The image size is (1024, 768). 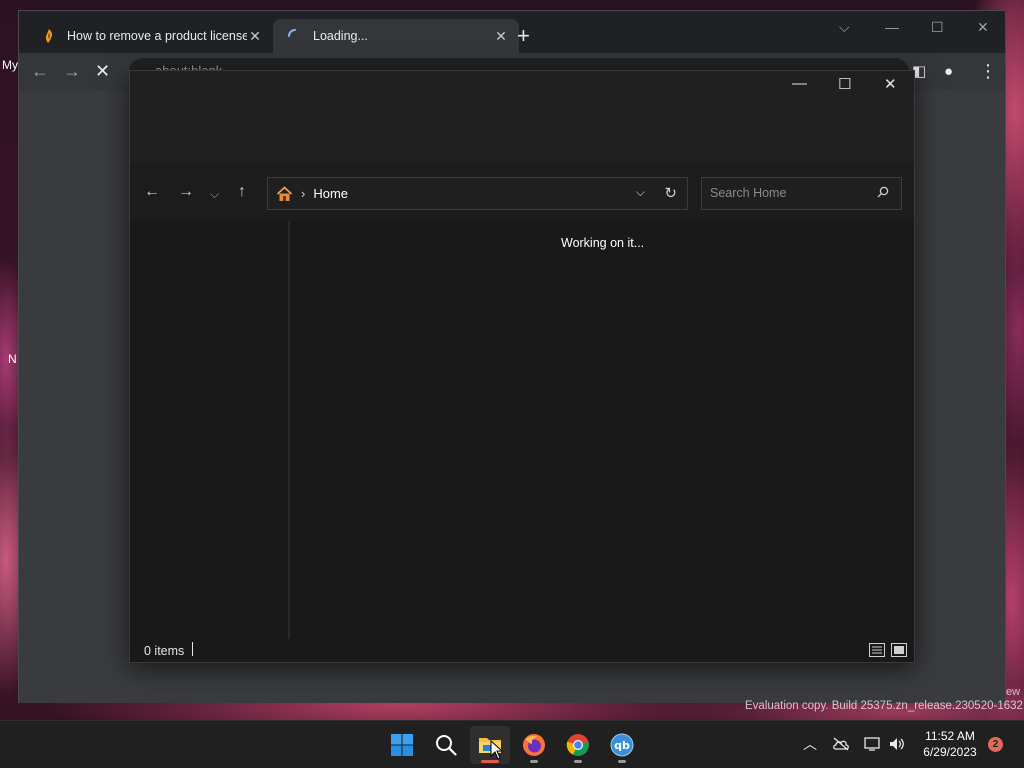 I want to click on menu-kebab-icon: ⋮, so click(x=988, y=71).